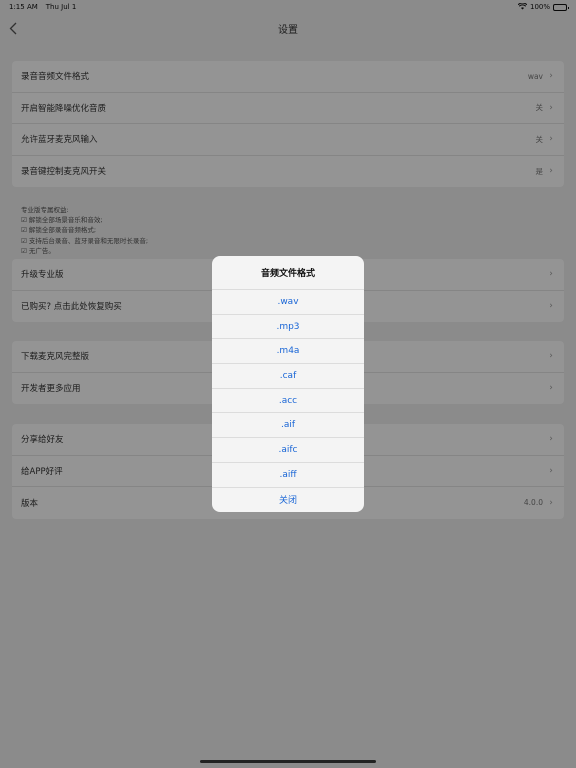 Image resolution: width=576 pixels, height=768 pixels. I want to click on format-option-m4a: .m4a, so click(288, 352).